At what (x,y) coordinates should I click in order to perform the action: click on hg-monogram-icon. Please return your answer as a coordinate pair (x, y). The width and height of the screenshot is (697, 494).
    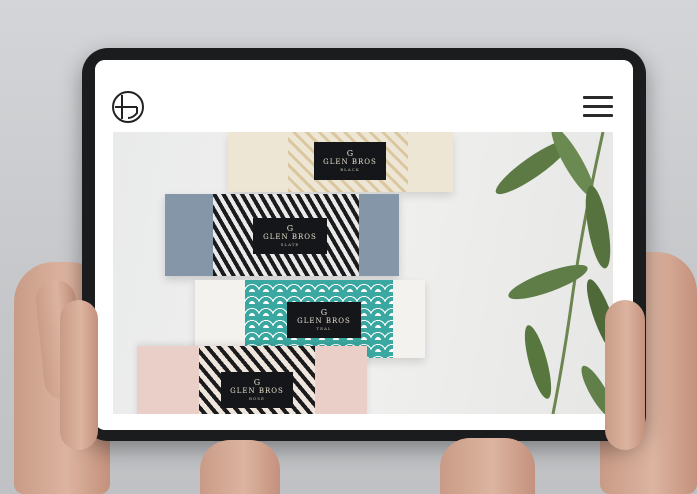
    Looking at the image, I should click on (128, 107).